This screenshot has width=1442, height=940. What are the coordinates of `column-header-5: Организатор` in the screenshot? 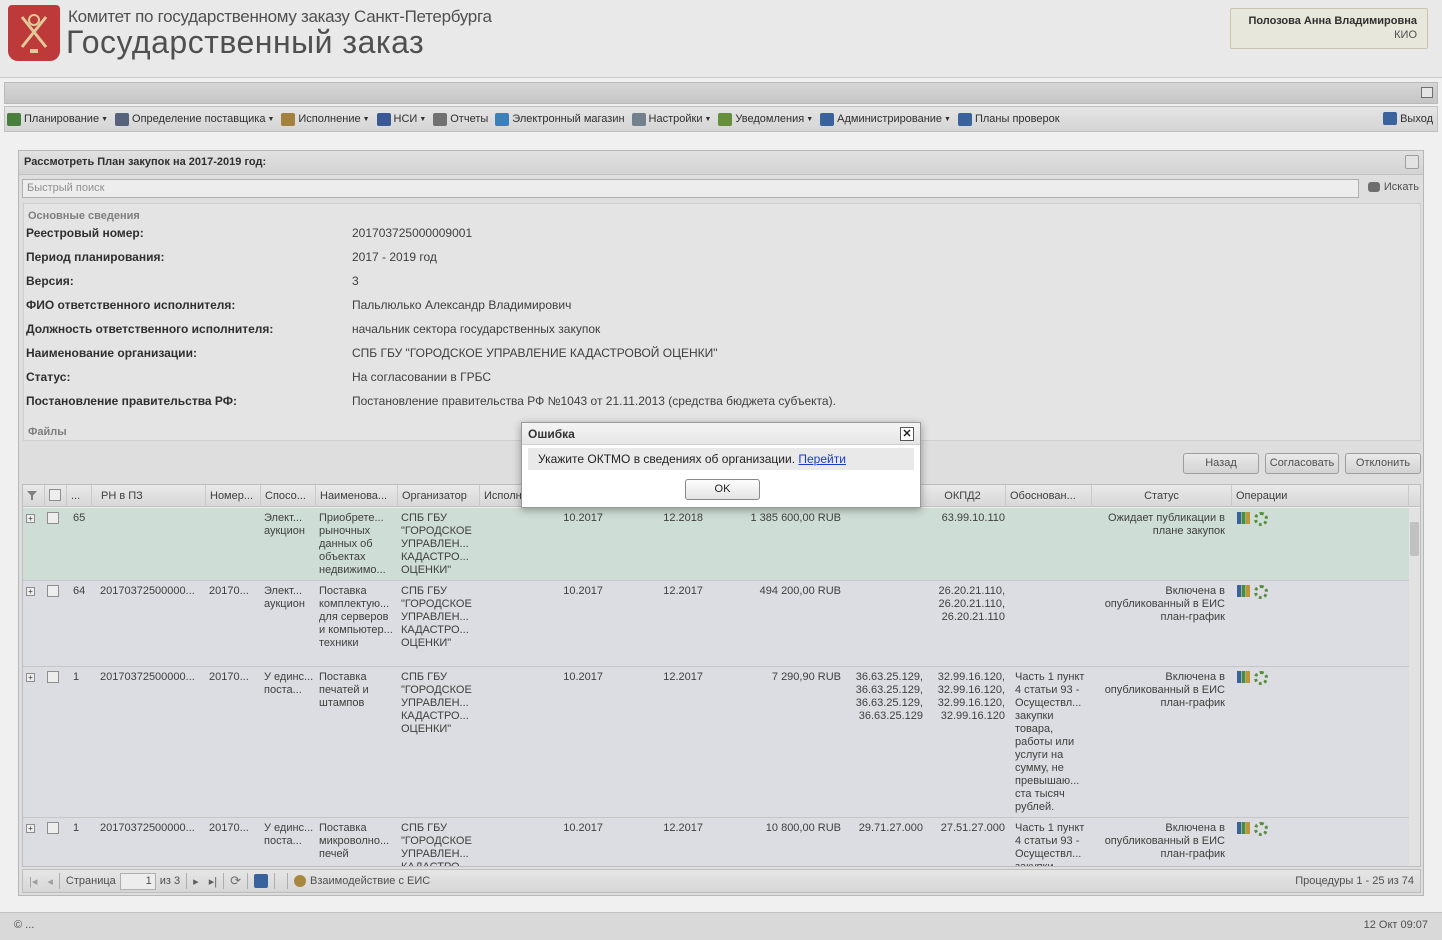 It's located at (439, 496).